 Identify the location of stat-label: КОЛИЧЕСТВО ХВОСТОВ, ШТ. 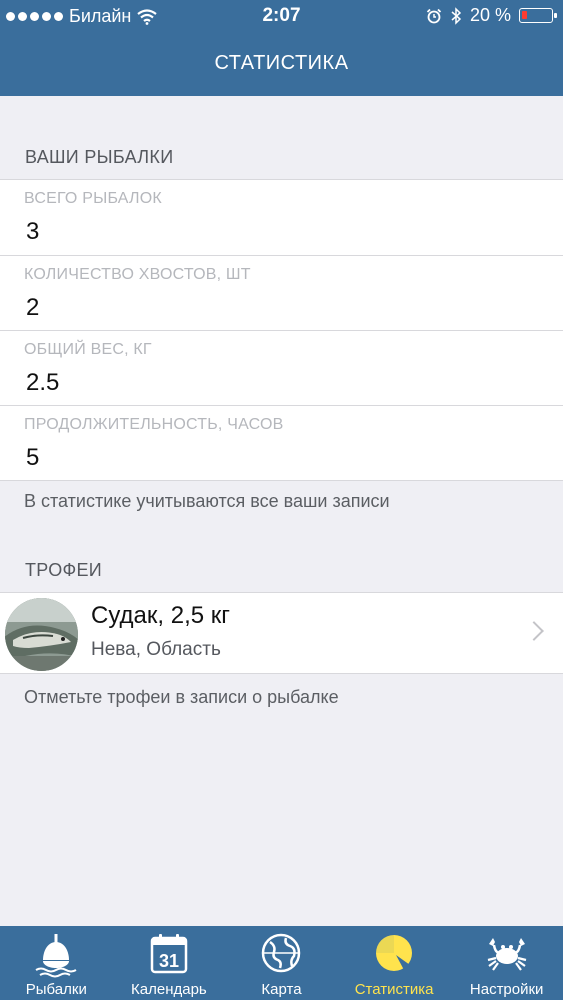
(137, 274).